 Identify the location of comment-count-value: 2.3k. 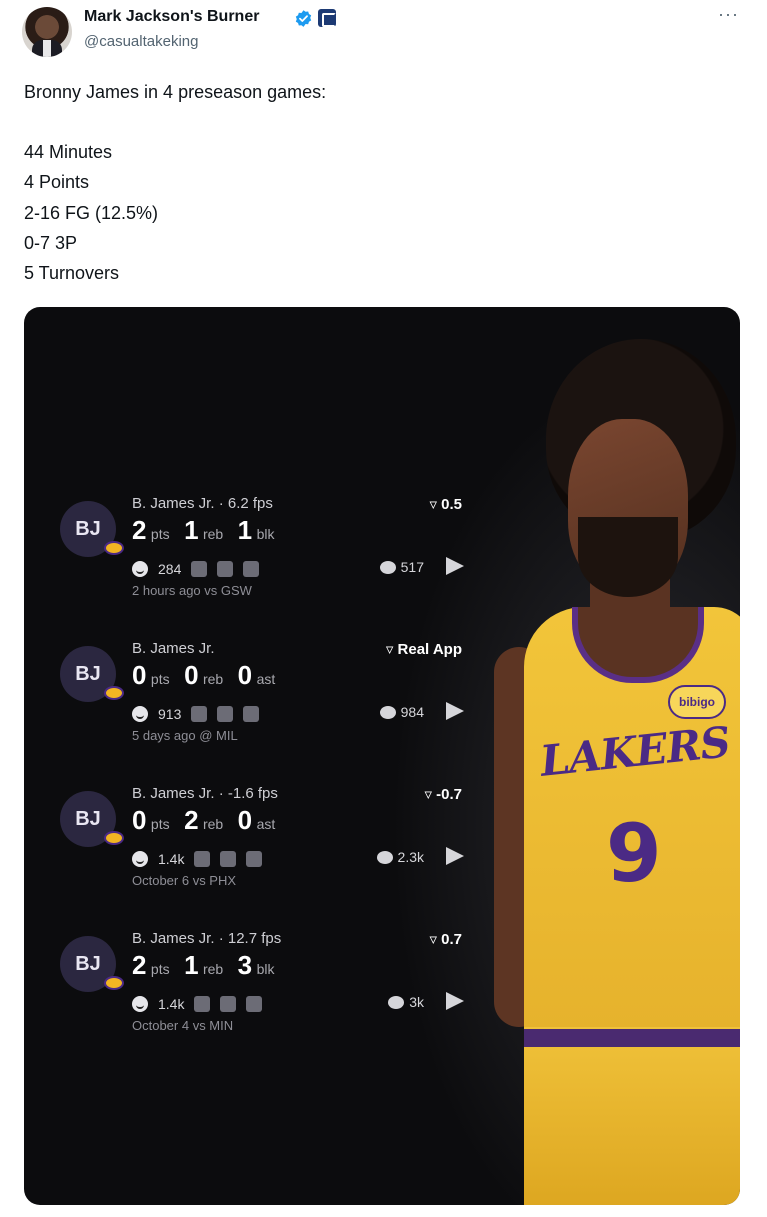
(410, 857).